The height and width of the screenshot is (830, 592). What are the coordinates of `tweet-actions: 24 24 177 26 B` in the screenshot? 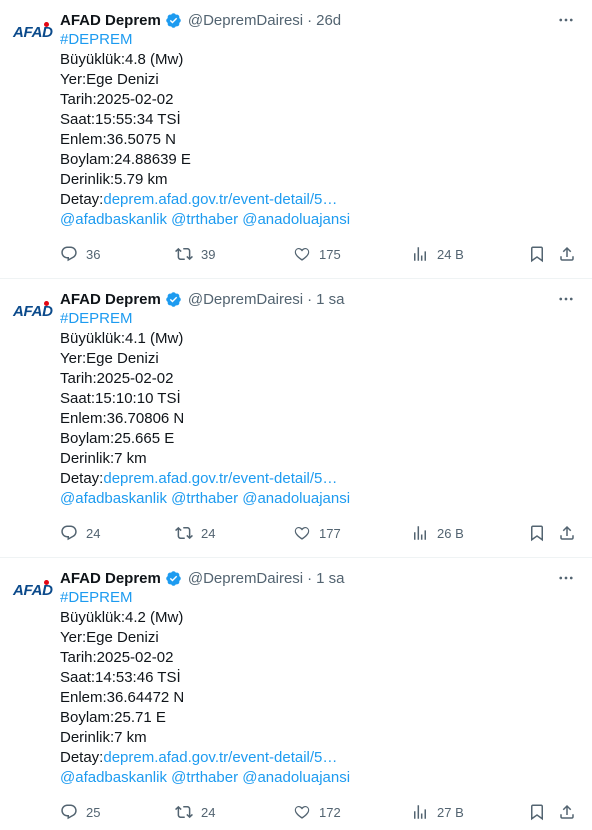 It's located at (319, 533).